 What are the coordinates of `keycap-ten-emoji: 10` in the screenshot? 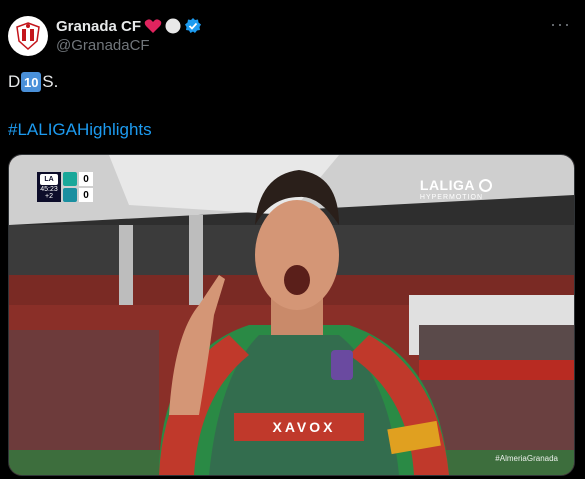 It's located at (31, 82).